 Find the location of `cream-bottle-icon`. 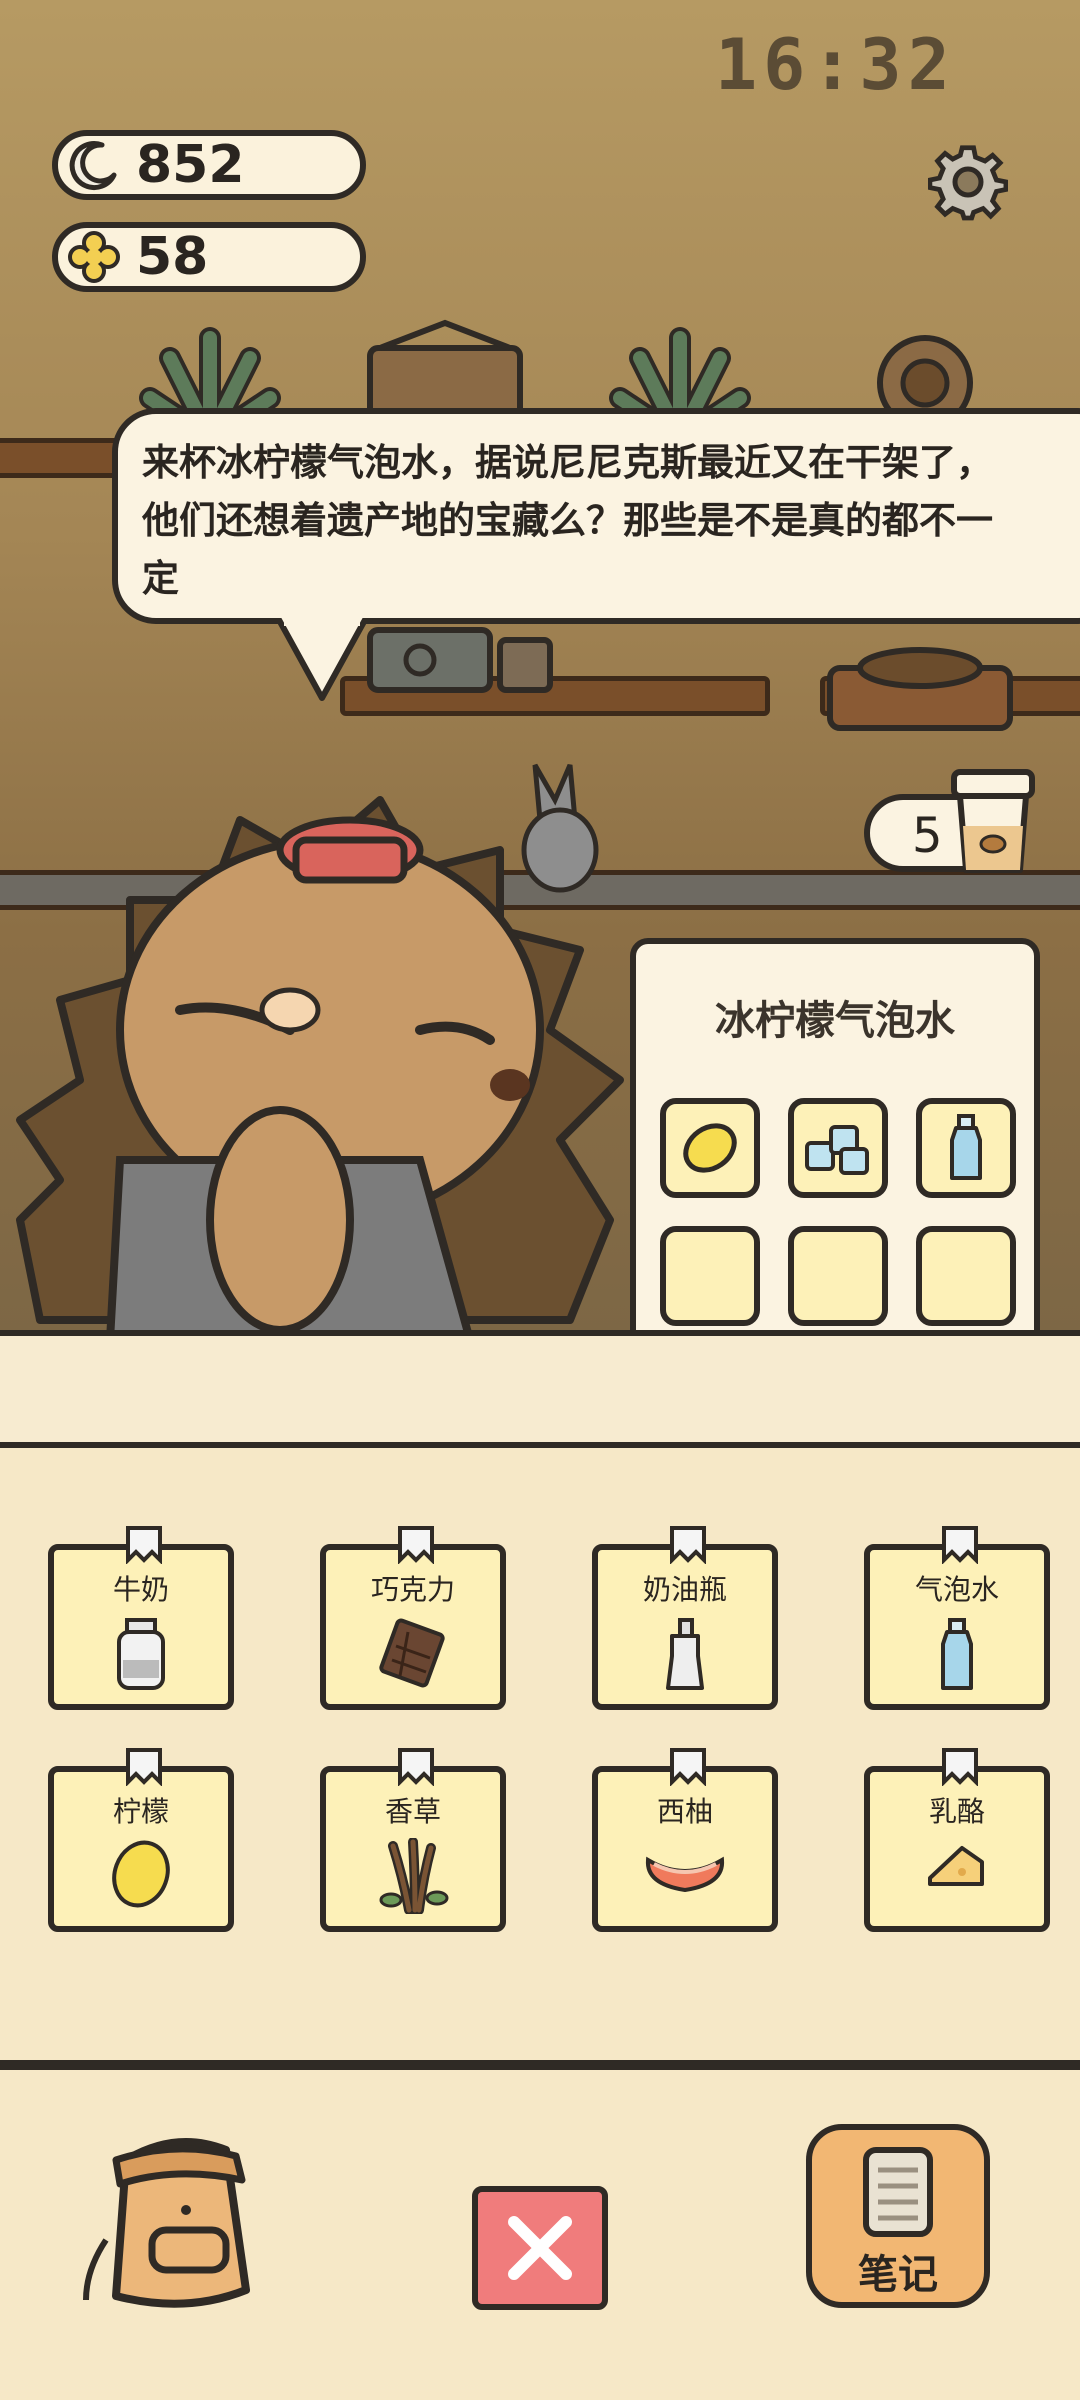

cream-bottle-icon is located at coordinates (685, 1654).